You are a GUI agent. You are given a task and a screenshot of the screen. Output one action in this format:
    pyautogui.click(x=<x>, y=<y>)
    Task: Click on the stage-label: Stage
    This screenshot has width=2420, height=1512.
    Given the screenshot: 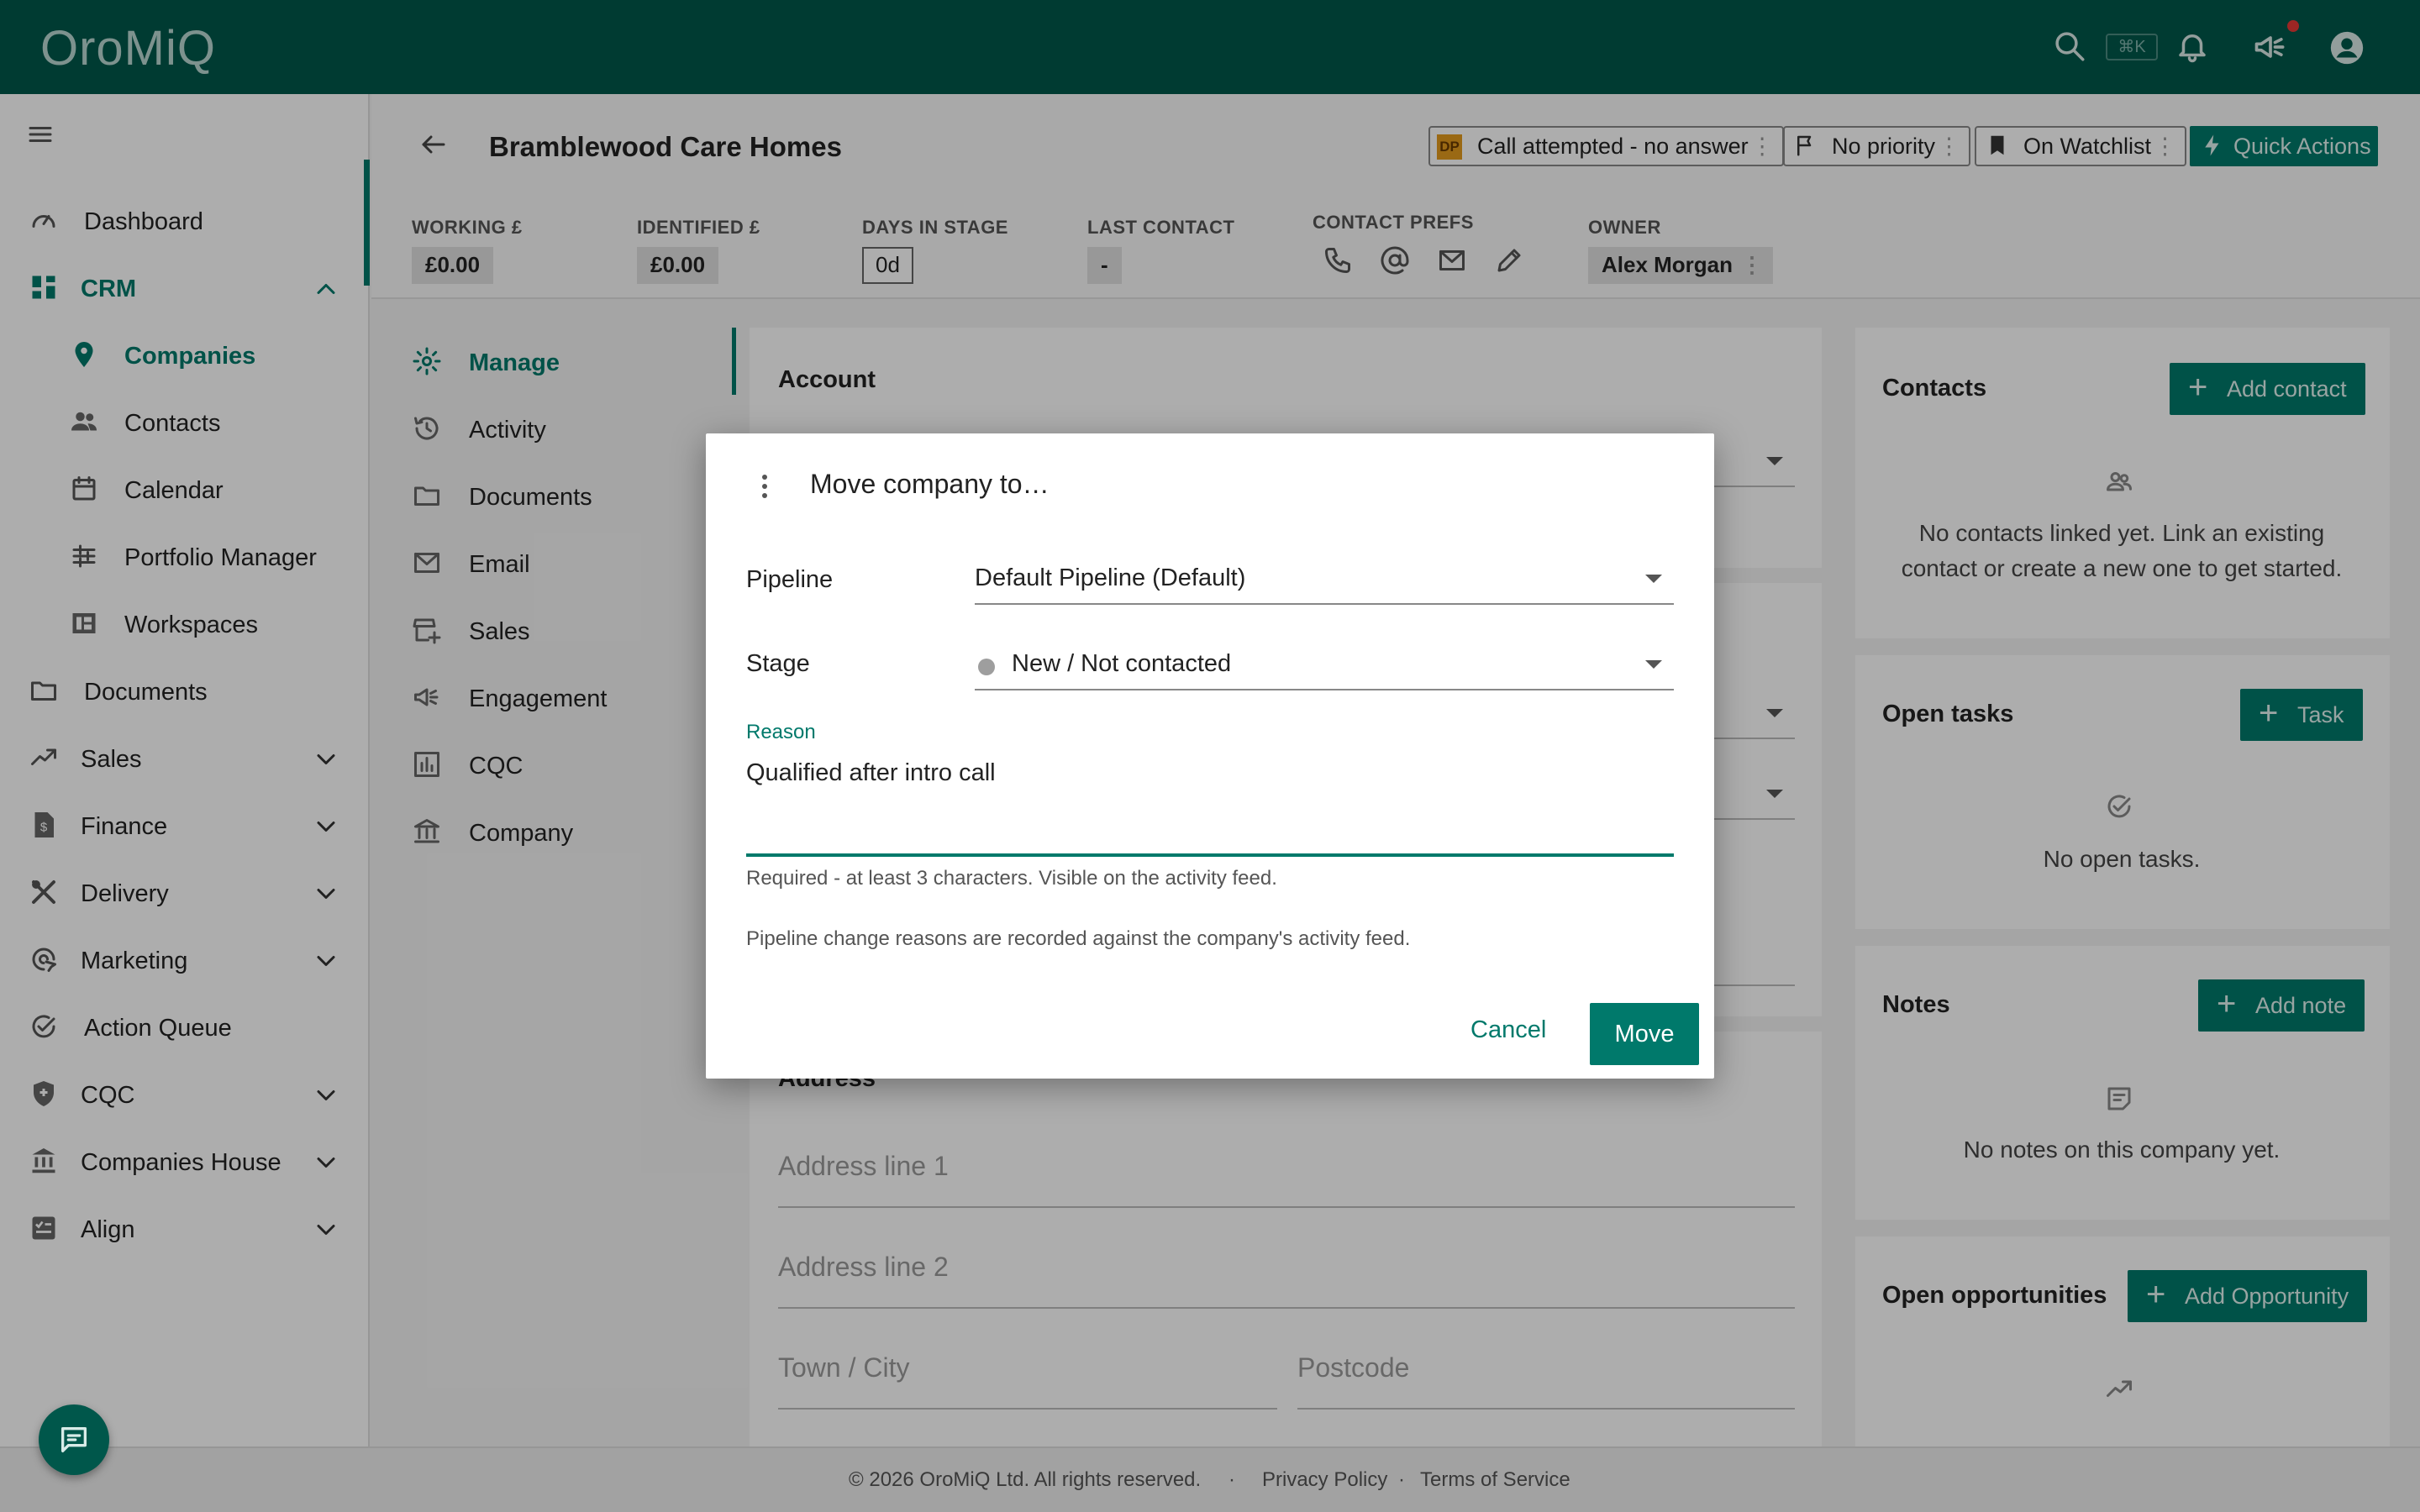 What is the action you would take?
    pyautogui.click(x=778, y=663)
    